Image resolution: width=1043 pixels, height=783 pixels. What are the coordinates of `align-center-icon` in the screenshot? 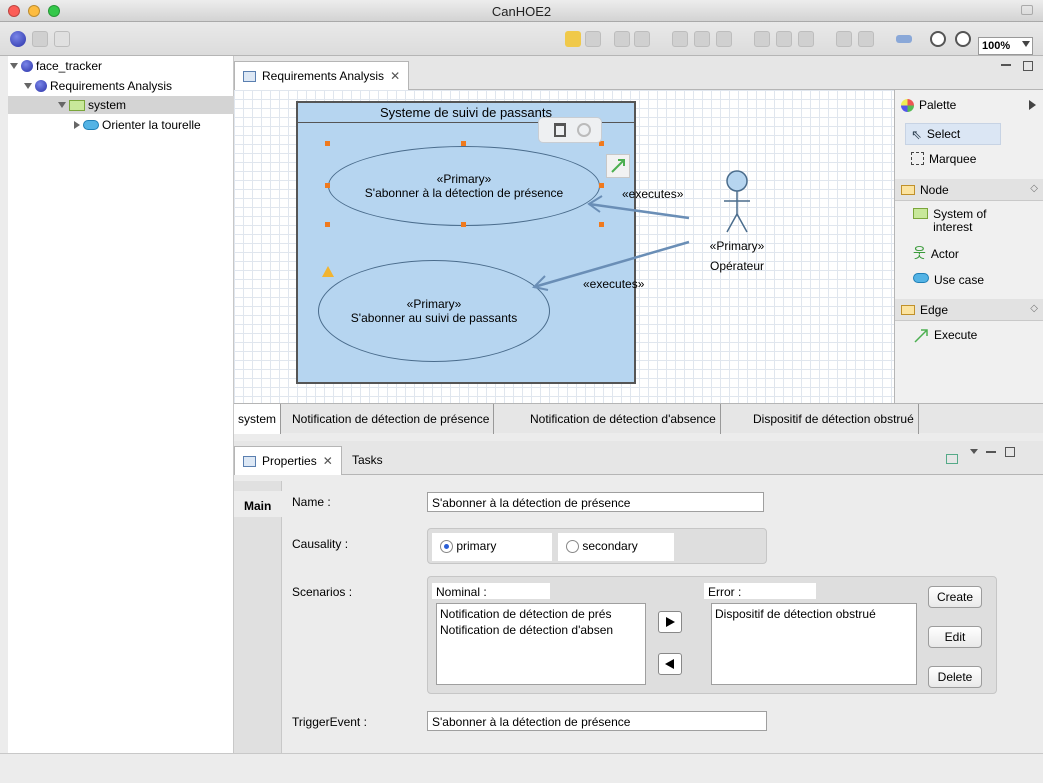 It's located at (702, 39).